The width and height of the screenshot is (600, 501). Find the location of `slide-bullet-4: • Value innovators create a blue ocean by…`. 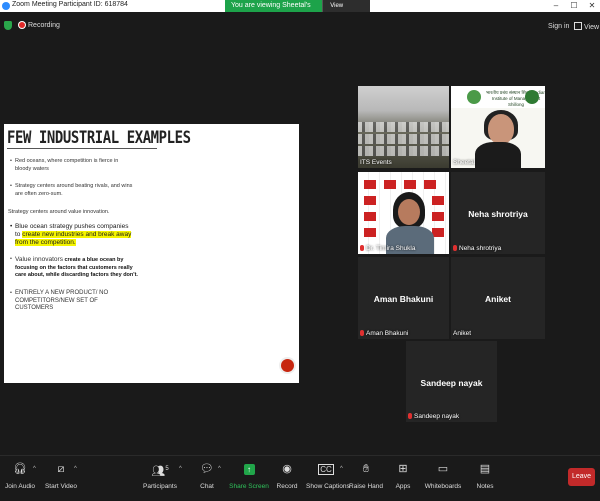

slide-bullet-4: • Value innovators create a blue ocean by… is located at coordinates (74, 267).